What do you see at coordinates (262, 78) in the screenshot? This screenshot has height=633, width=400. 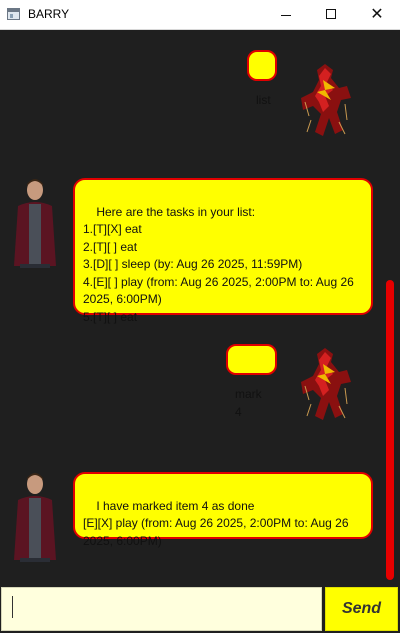 I see `user-message-bubble: list` at bounding box center [262, 78].